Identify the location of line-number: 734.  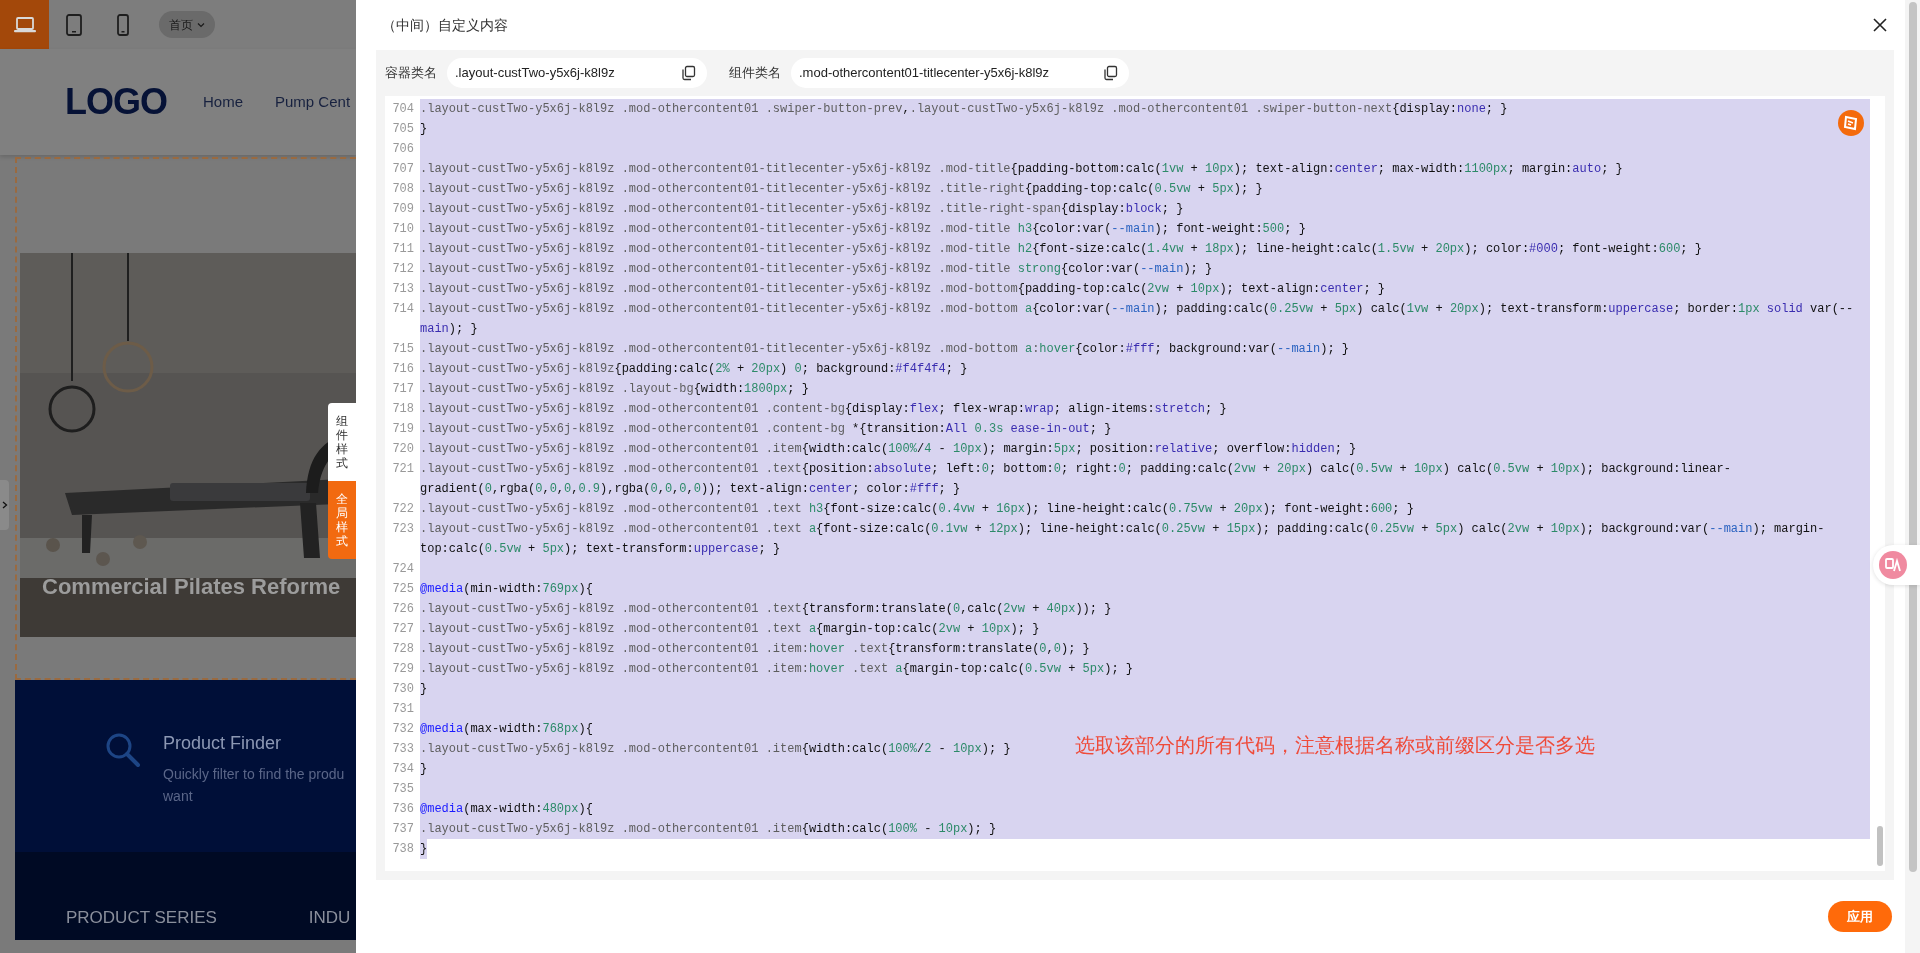
(403, 769).